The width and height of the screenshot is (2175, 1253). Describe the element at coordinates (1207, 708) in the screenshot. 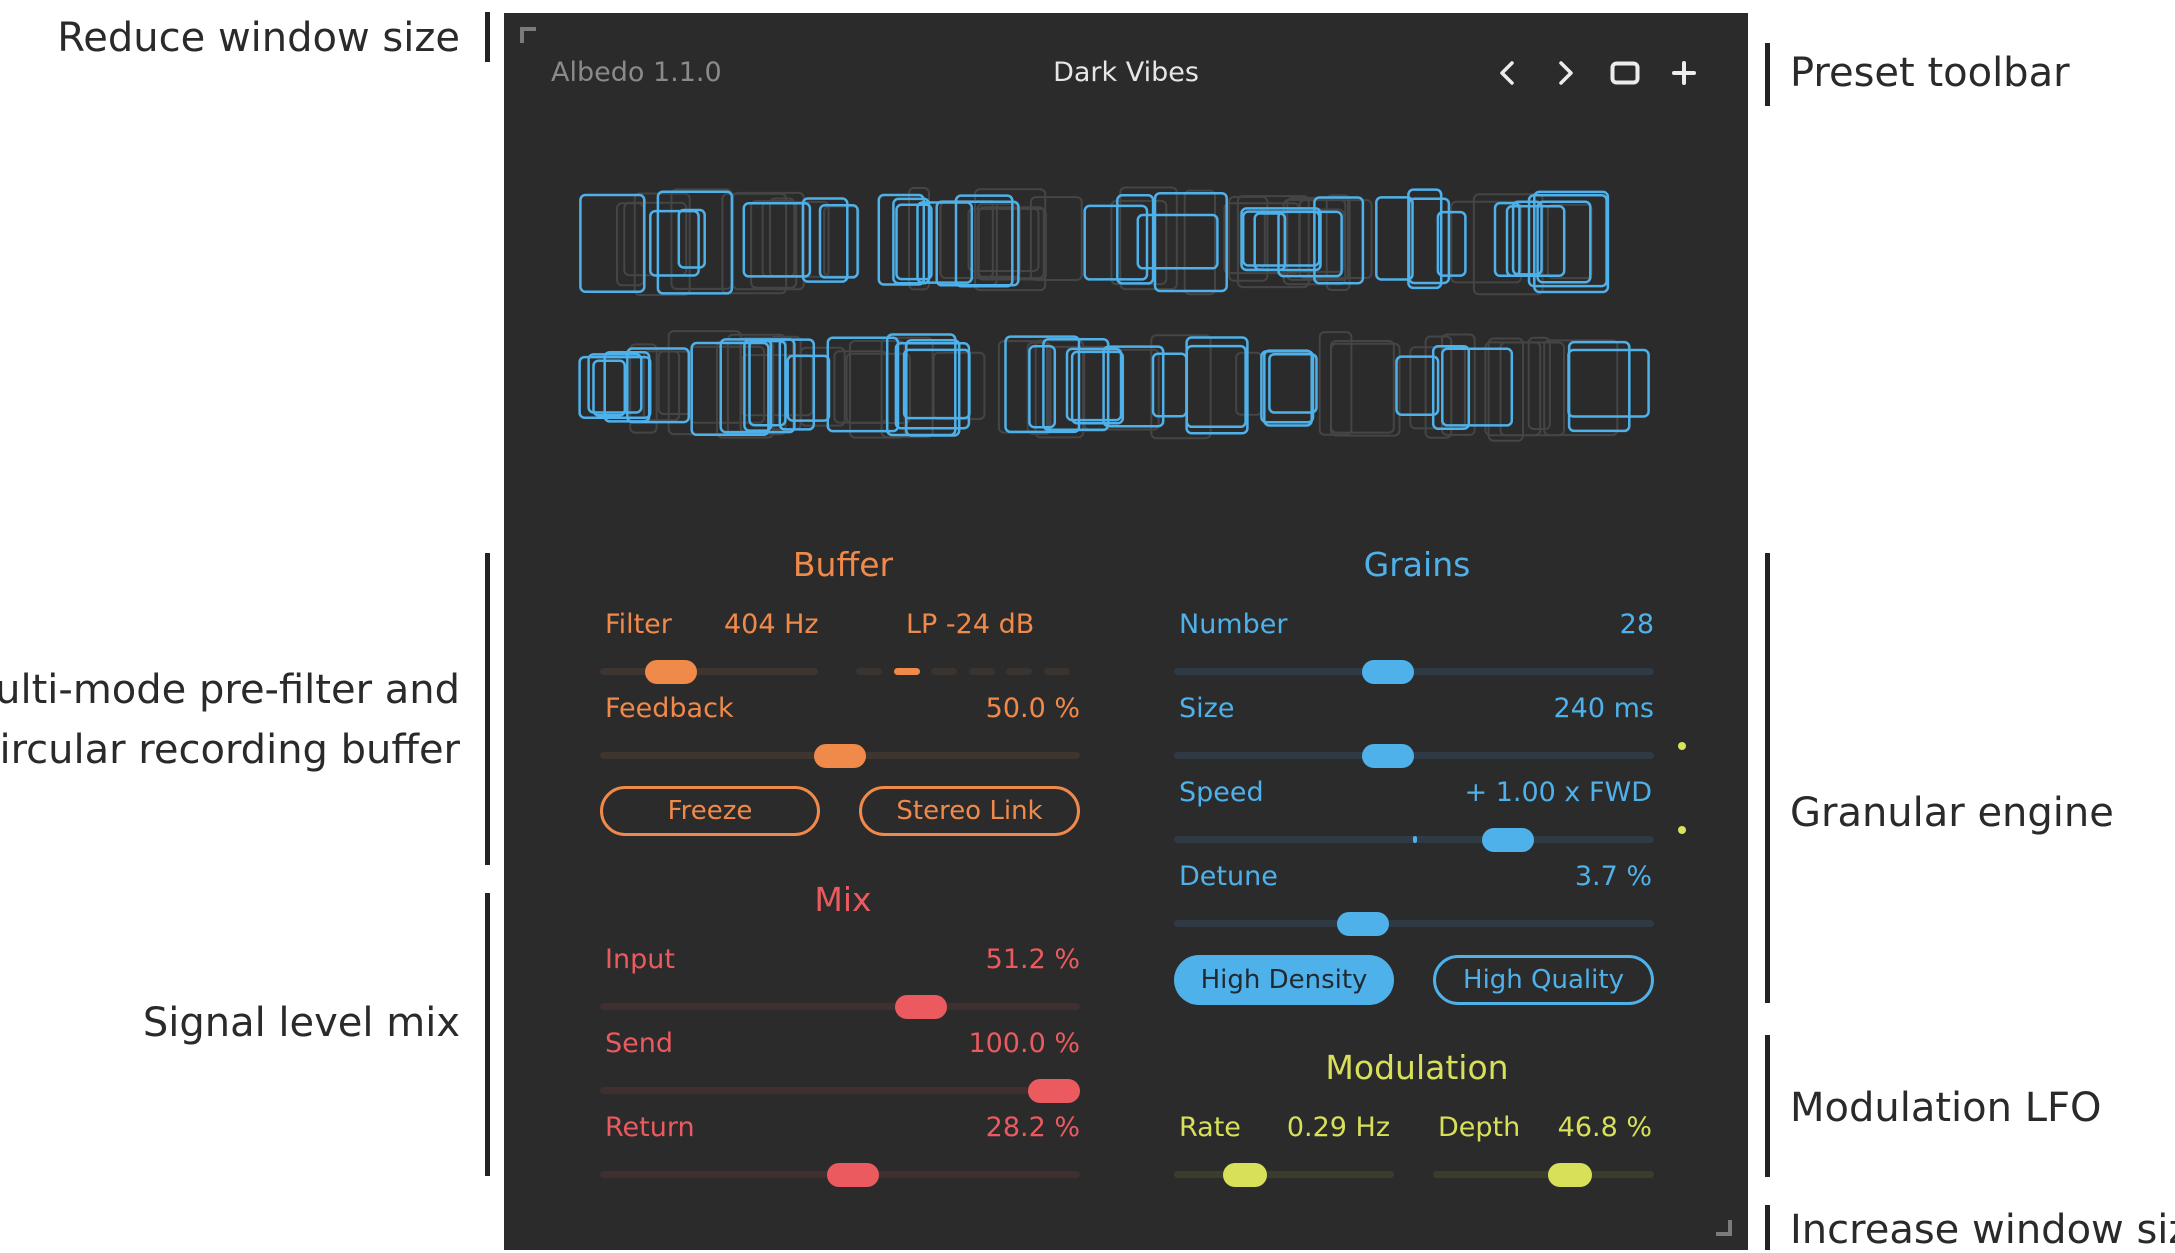

I see `size-label: Size` at that location.